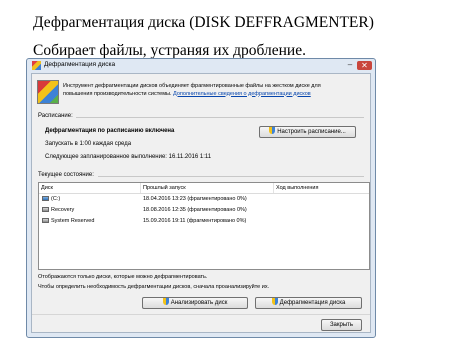  I want to click on minimize-button: –, so click(350, 65).